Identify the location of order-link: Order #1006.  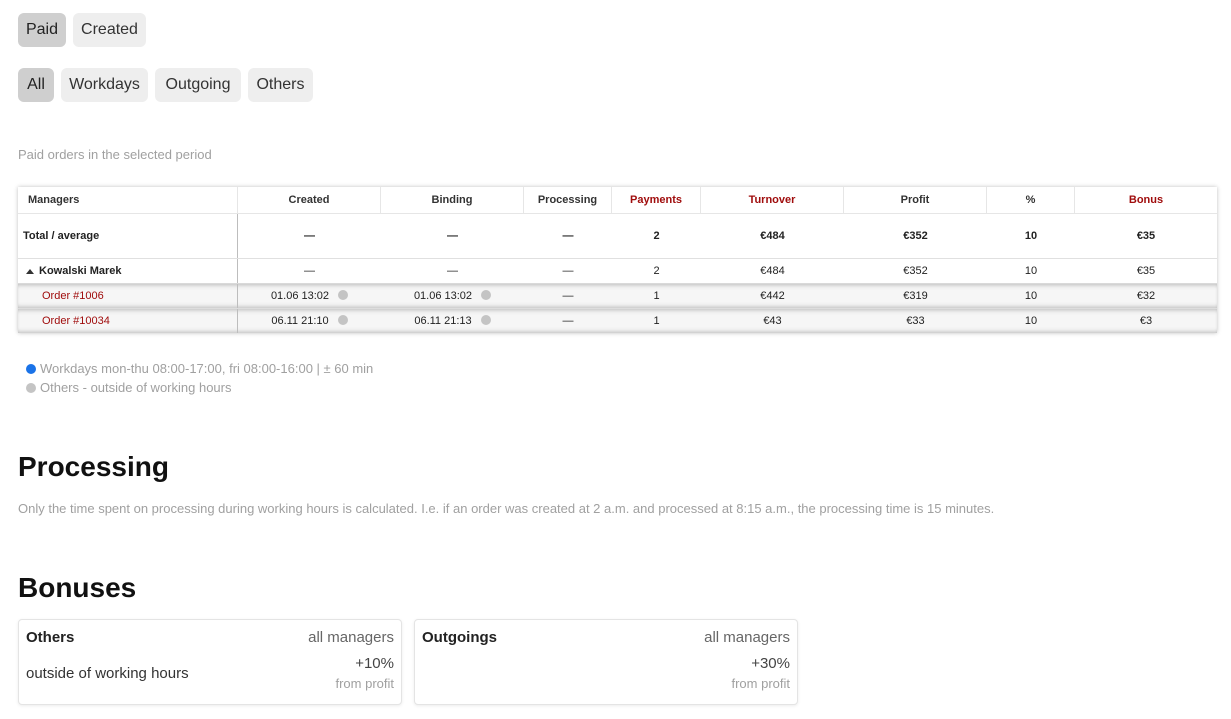
(128, 296).